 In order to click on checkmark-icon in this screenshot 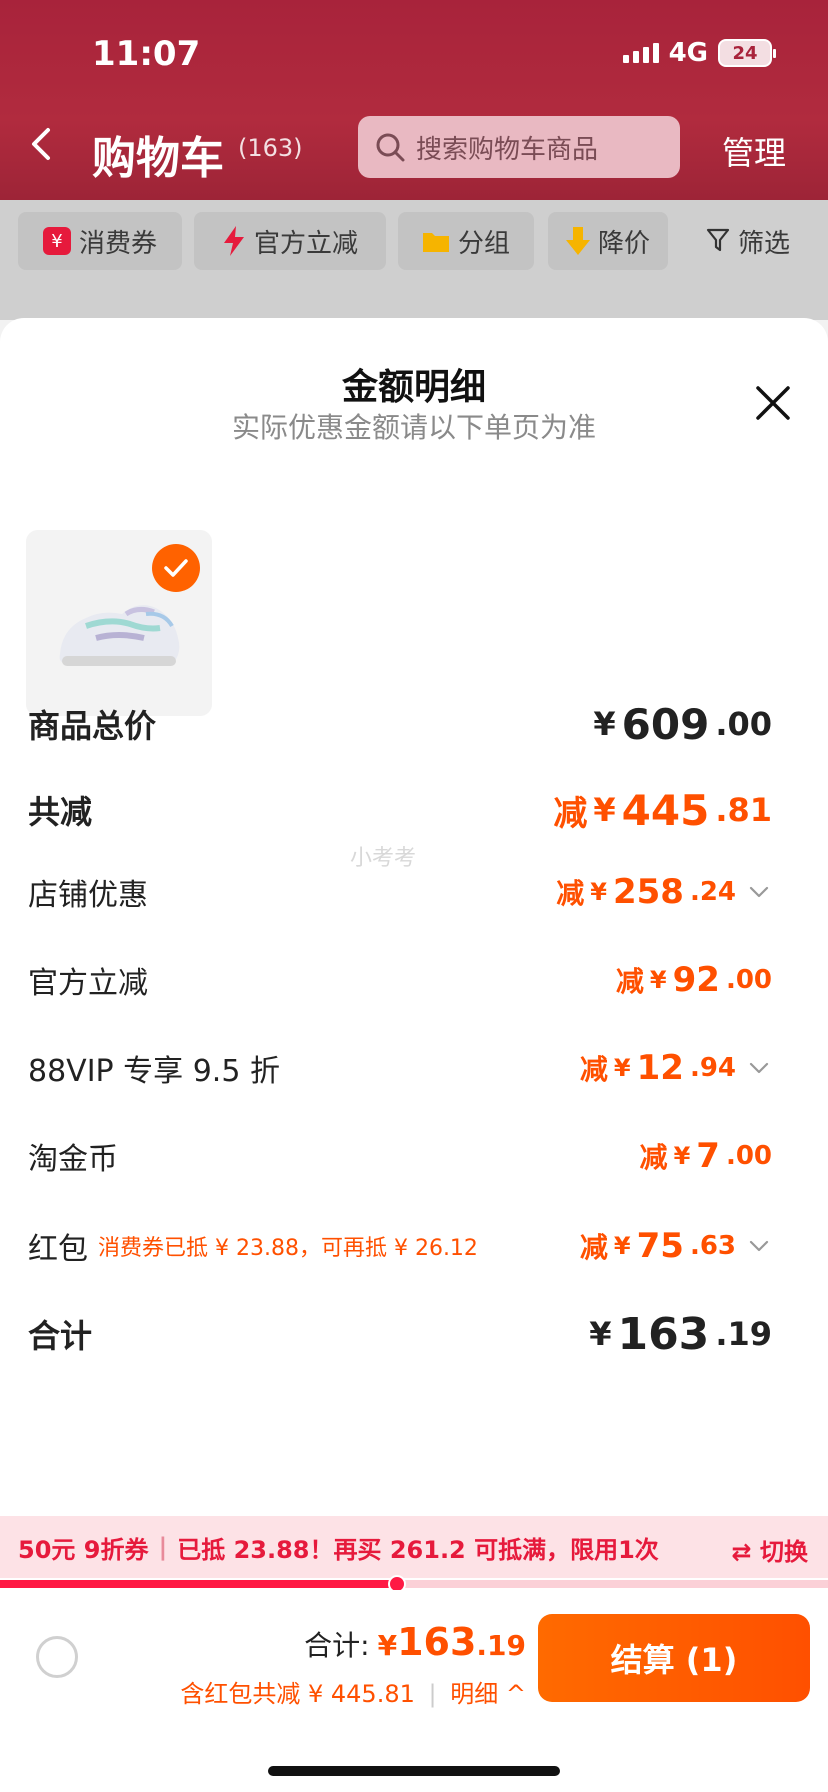, I will do `click(176, 568)`.